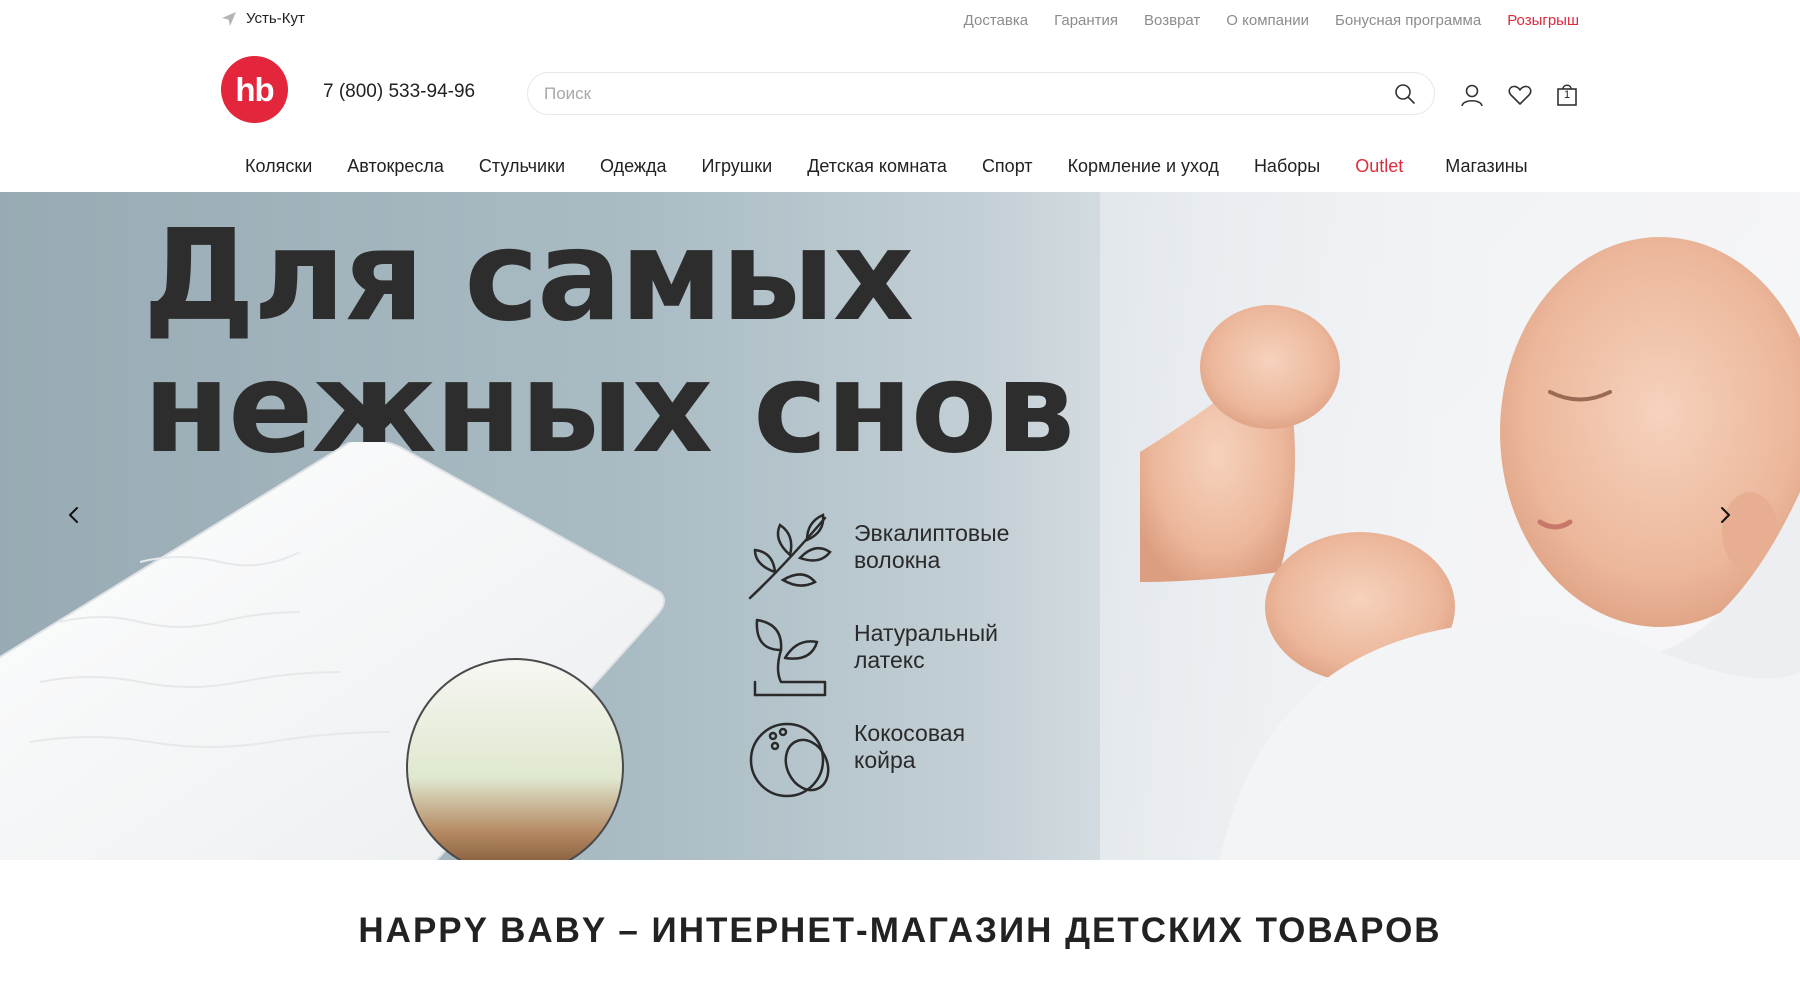  I want to click on phone-number: 7 (800) 533-94-96, so click(399, 92).